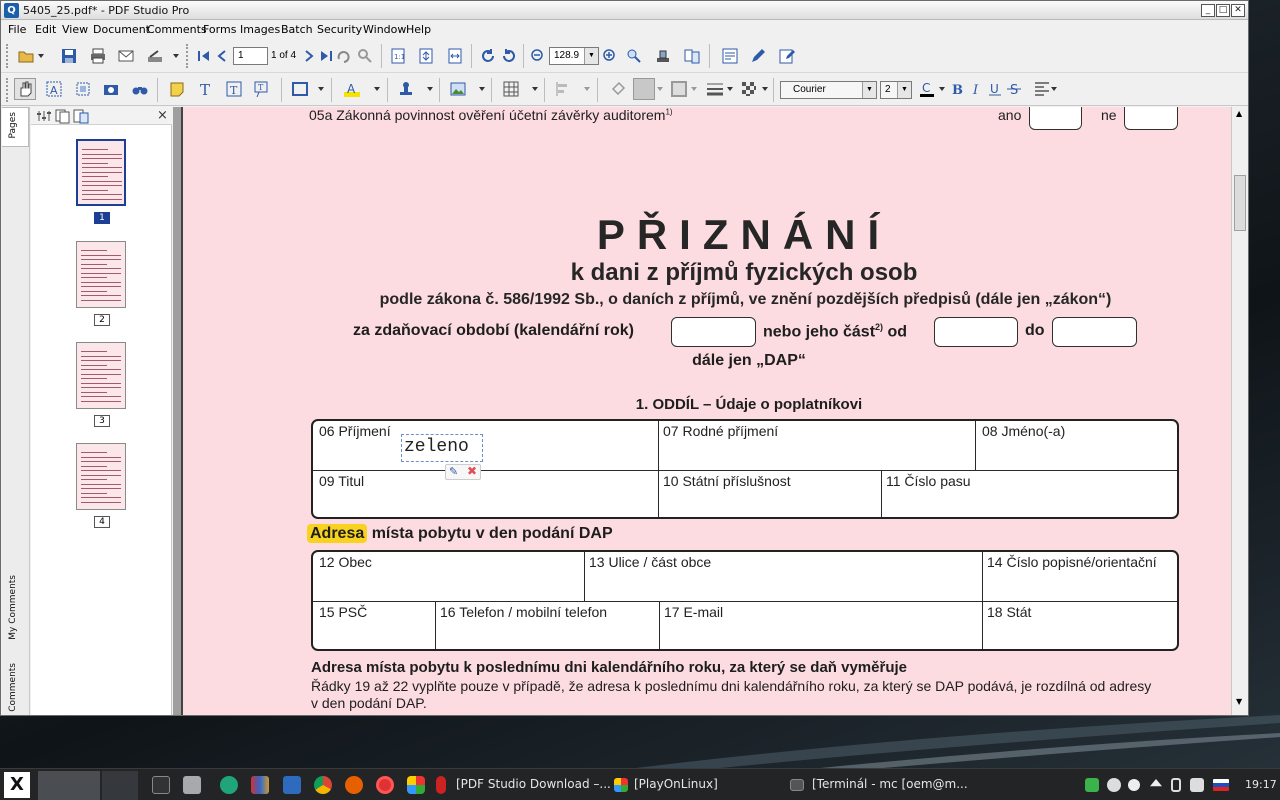 The height and width of the screenshot is (800, 1280). What do you see at coordinates (455, 56) in the screenshot?
I see `fit-width-icon` at bounding box center [455, 56].